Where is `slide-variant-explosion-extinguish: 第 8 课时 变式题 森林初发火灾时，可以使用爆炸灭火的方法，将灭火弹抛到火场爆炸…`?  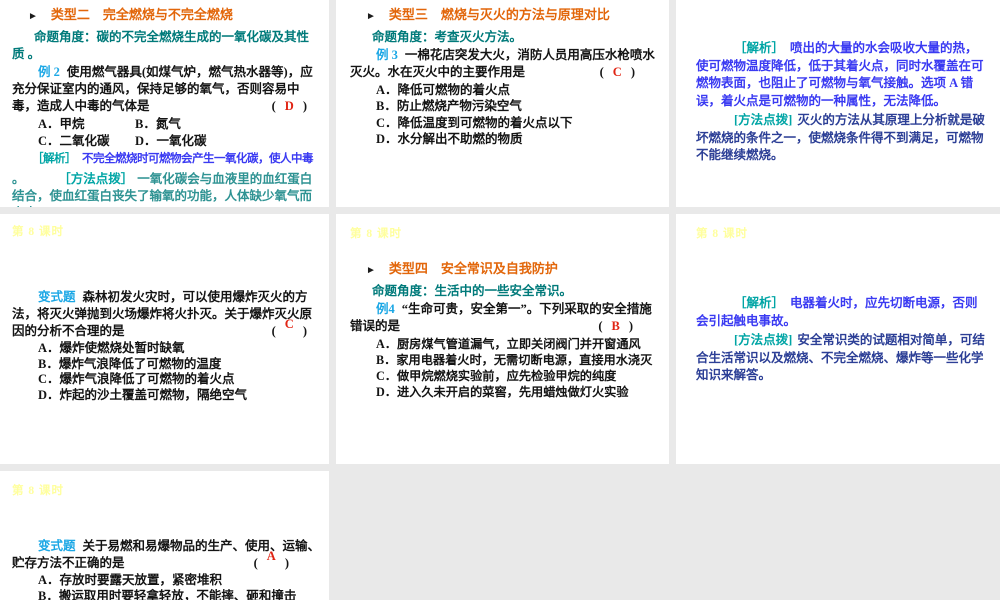
slide-variant-explosion-extinguish: 第 8 课时 变式题 森林初发火灾时，可以使用爆炸灭火的方法，将灭火弹抛到火场爆炸… is located at coordinates (164, 339).